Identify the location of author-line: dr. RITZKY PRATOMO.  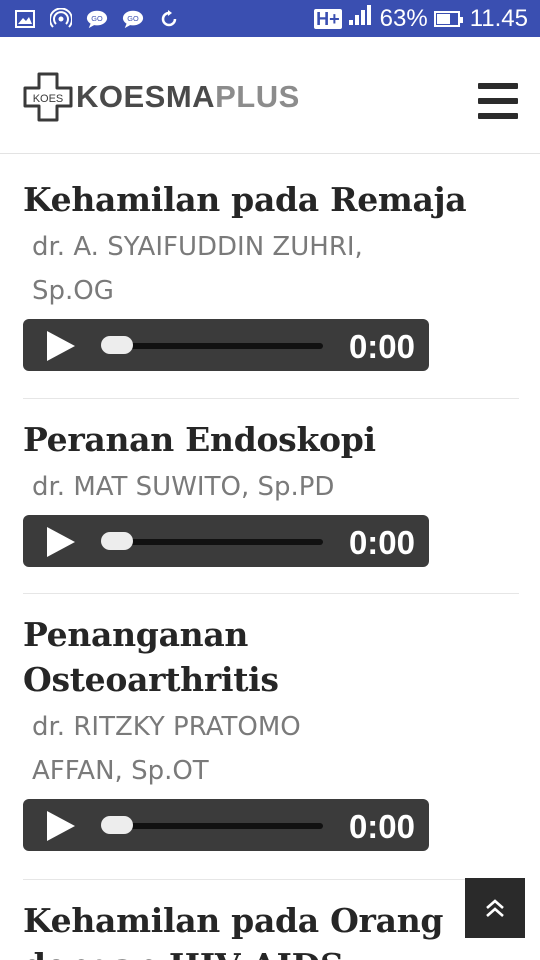
(166, 727).